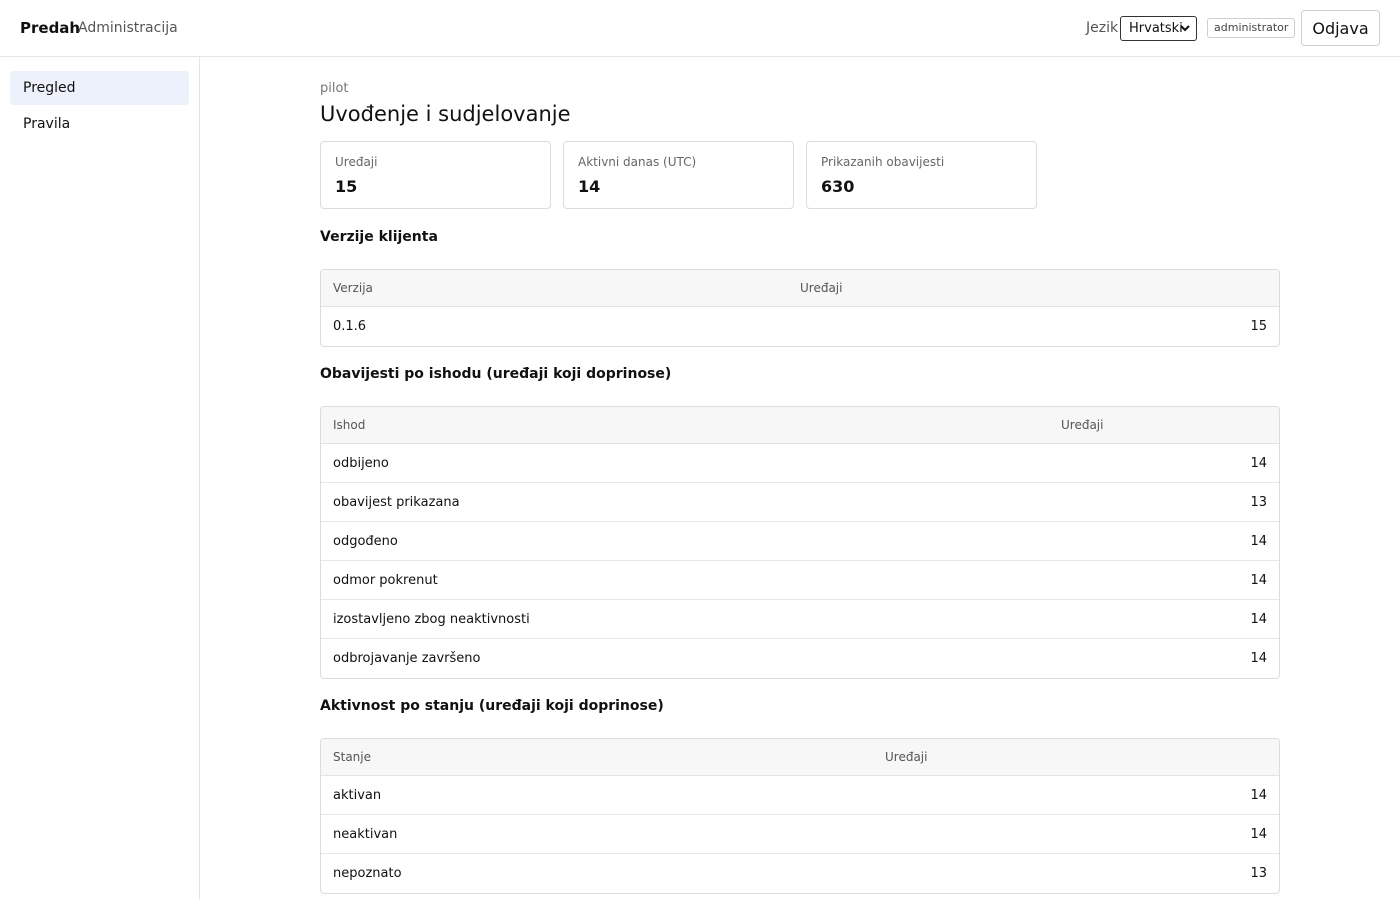 The image size is (1400, 900). I want to click on column-header: Verzija, so click(353, 288).